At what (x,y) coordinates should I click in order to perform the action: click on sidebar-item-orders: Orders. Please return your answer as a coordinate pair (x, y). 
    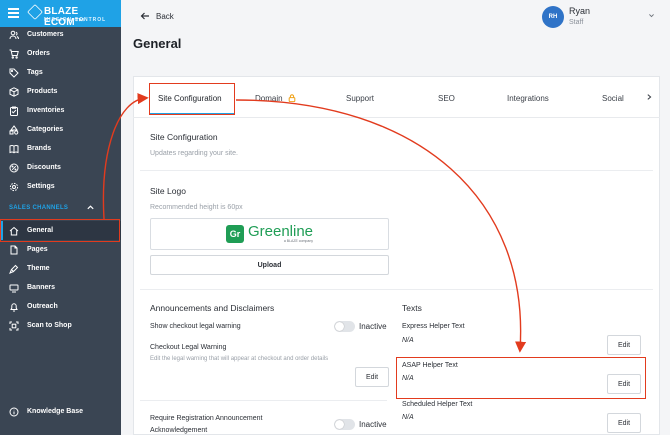
    Looking at the image, I should click on (60, 53).